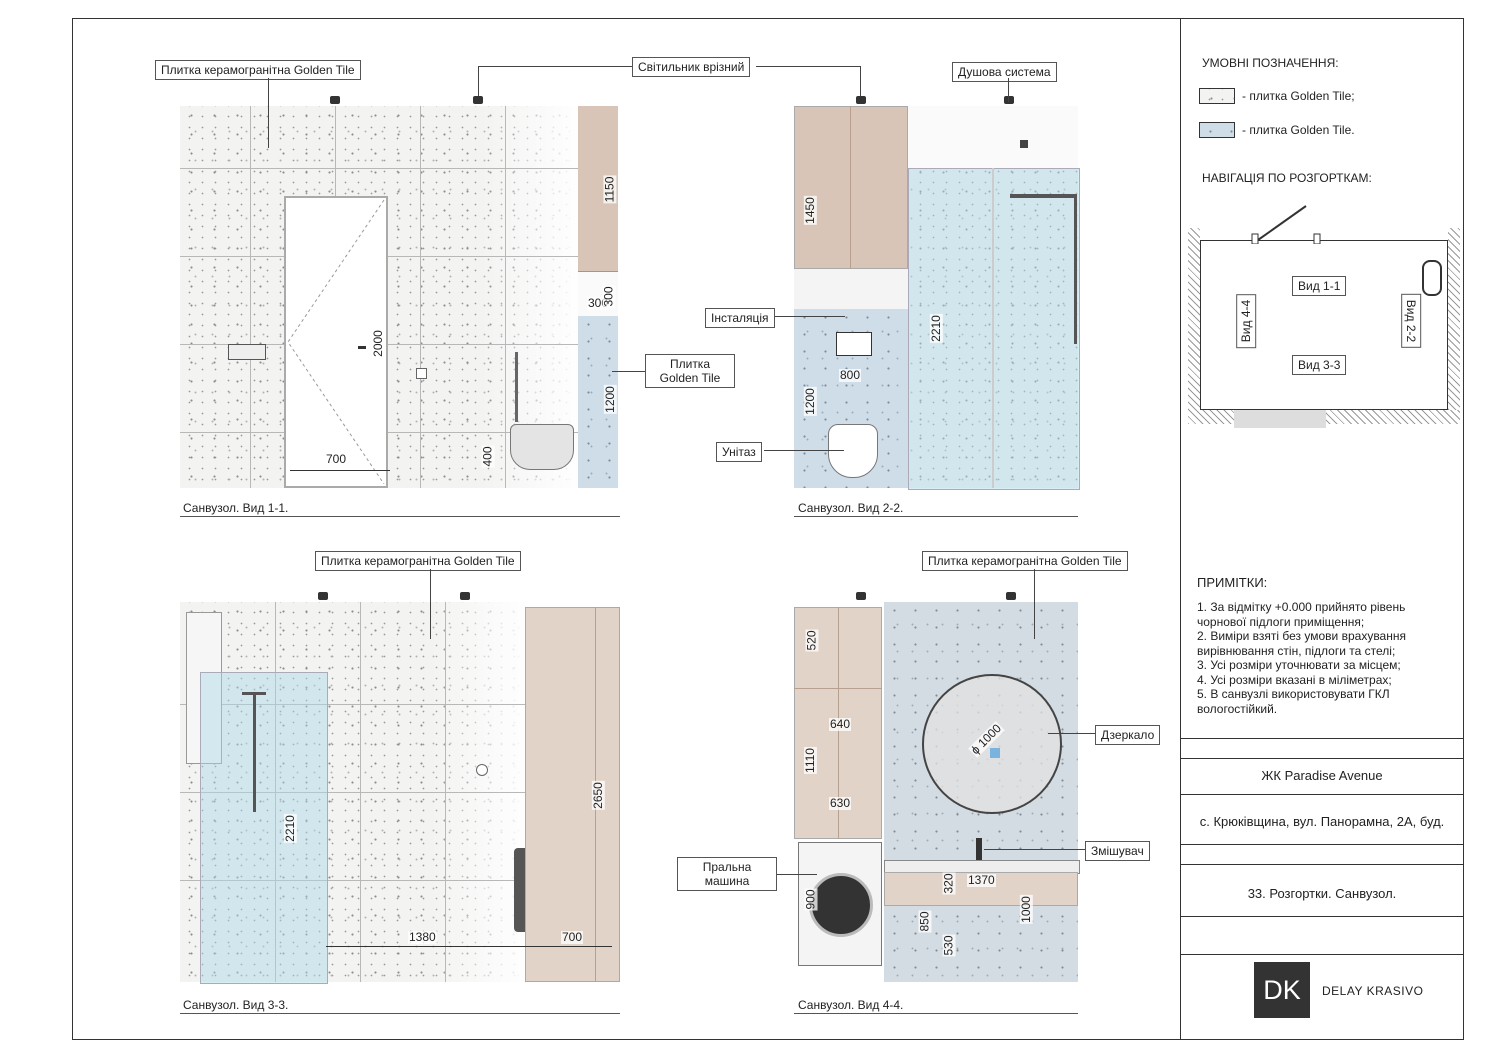 Image resolution: width=1500 pixels, height=1061 pixels. Describe the element at coordinates (609, 189) in the screenshot. I see `dim-label: 1150` at that location.